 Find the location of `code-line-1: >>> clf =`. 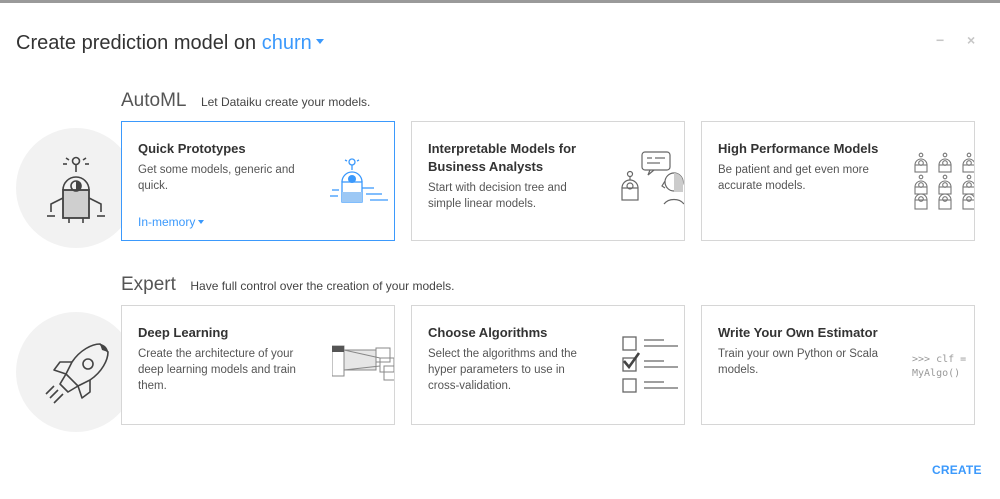

code-line-1: >>> clf = is located at coordinates (939, 359).